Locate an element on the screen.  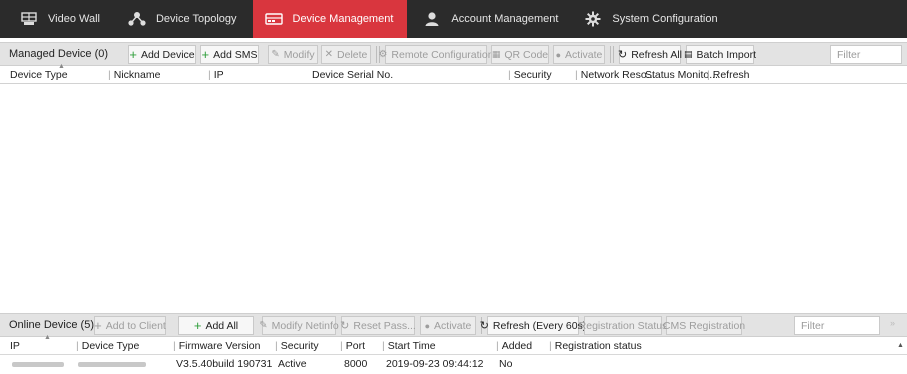
remote-configuration-label: Remote Configuration is located at coordinates (442, 54).